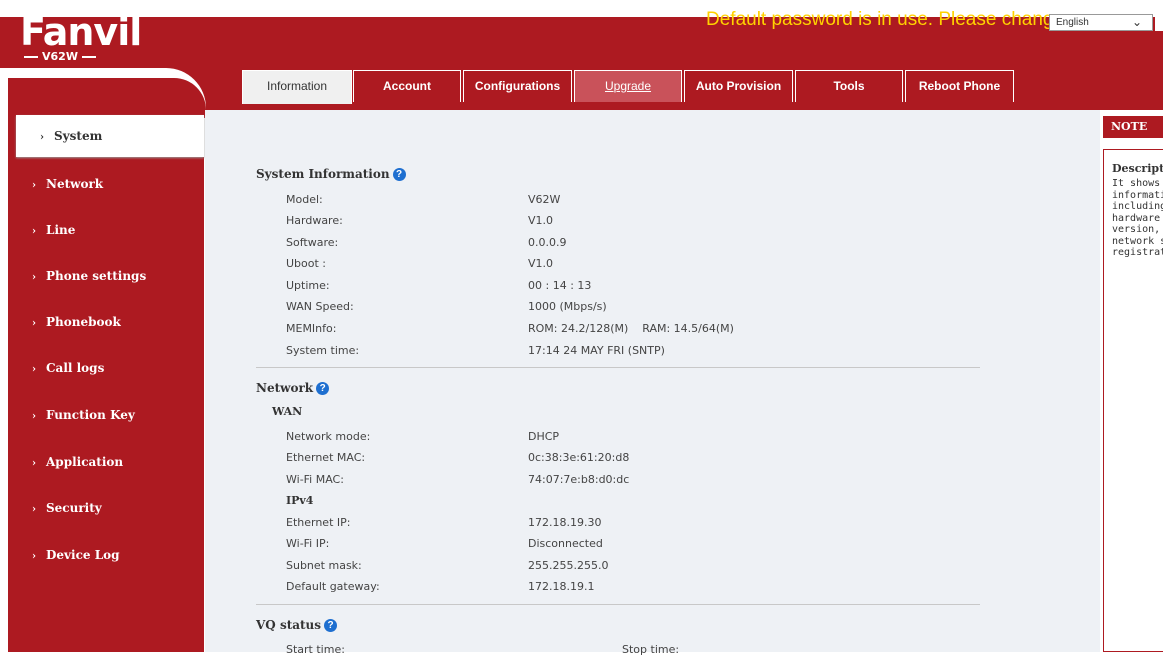  Describe the element at coordinates (631, 328) in the screenshot. I see `meminfo-value: ROM: 24.2/128(M) RAM: 14.5/64(M)` at that location.